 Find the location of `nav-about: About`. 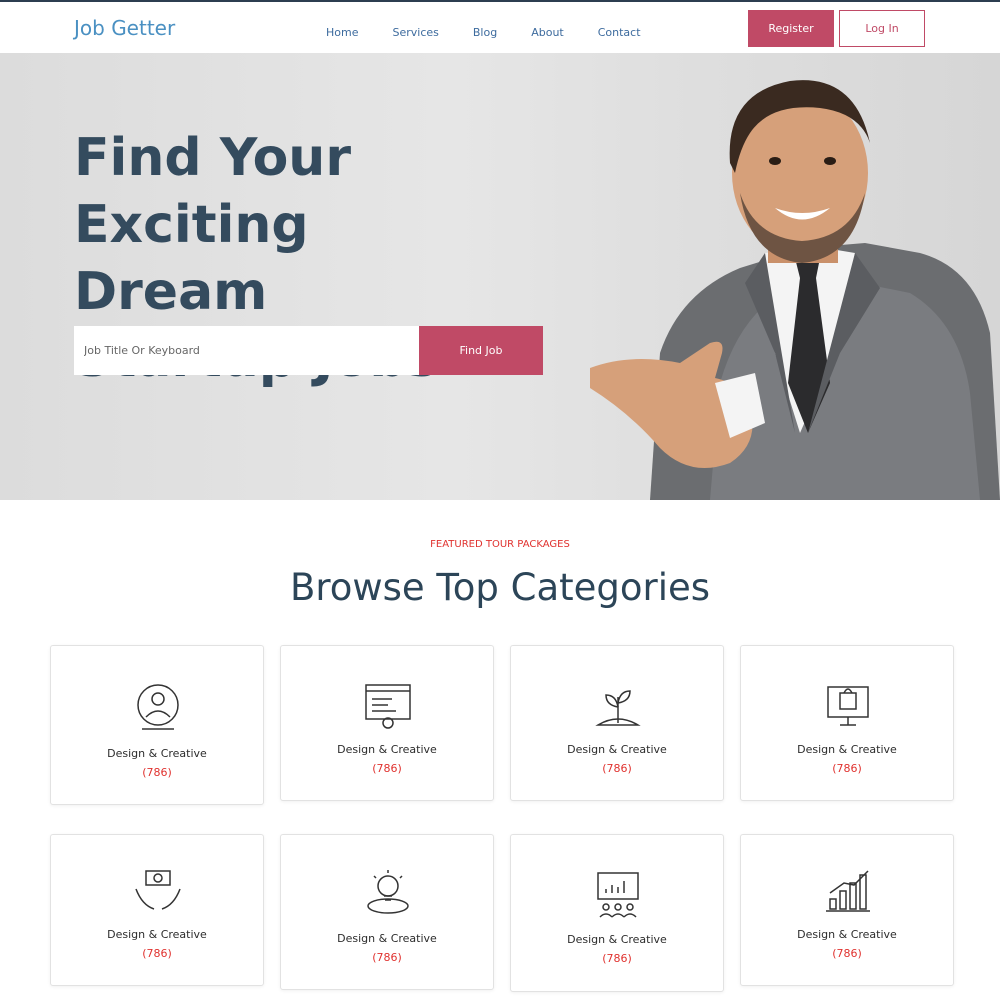

nav-about: About is located at coordinates (547, 32).